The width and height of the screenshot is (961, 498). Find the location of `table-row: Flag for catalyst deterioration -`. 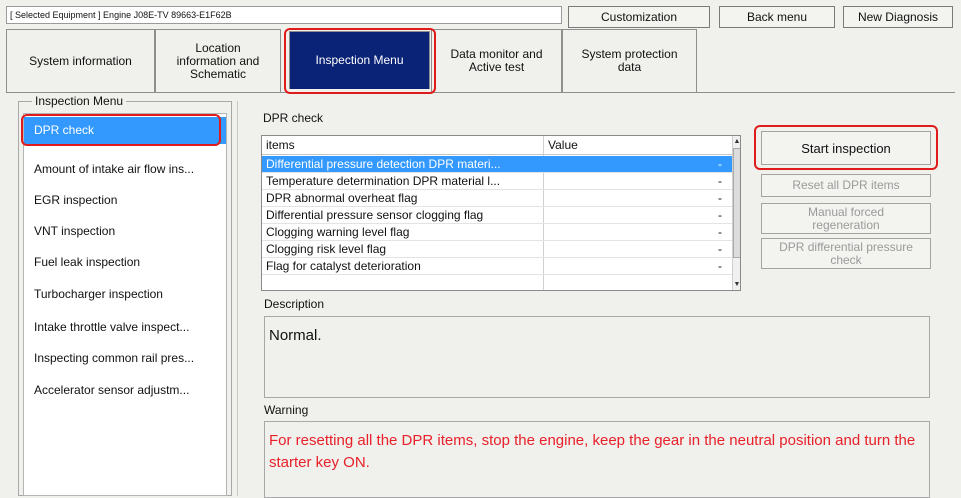

table-row: Flag for catalyst deterioration - is located at coordinates (497, 266).